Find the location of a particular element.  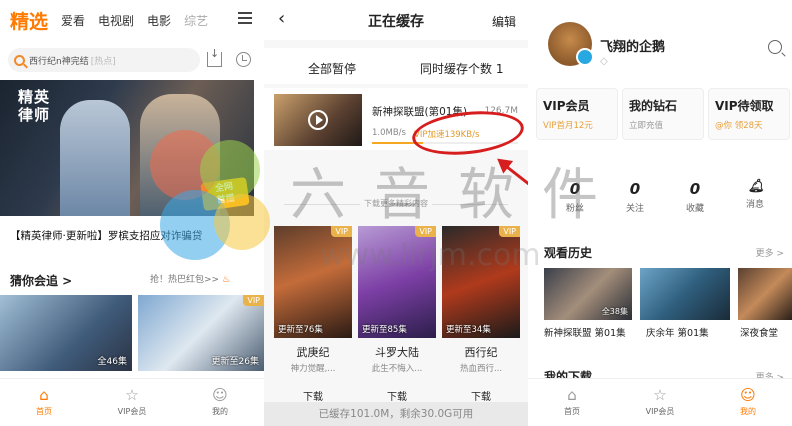

avatar is located at coordinates (571, 44).